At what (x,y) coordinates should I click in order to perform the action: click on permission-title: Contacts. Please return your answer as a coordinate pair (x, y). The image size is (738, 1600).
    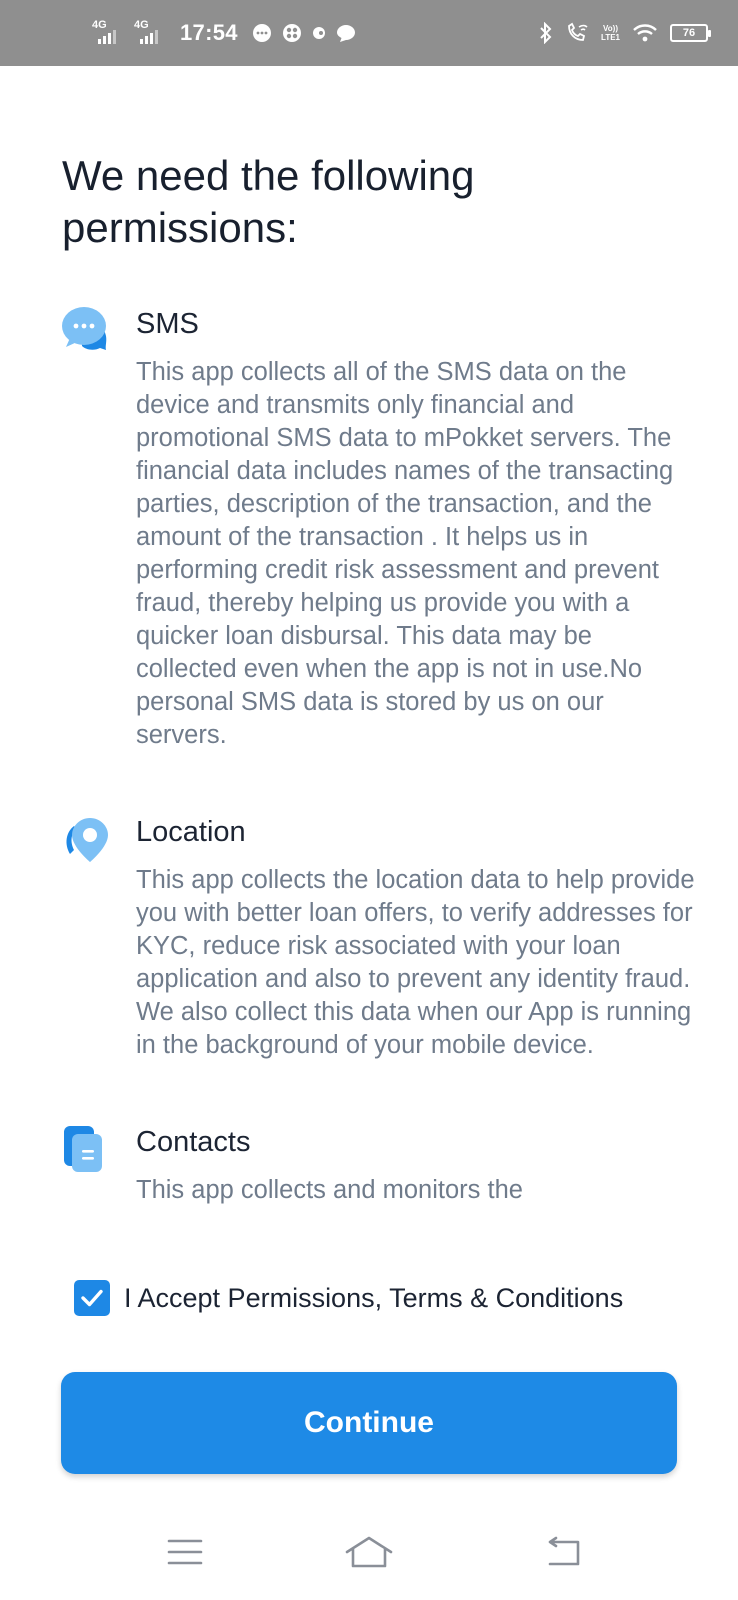
    Looking at the image, I should click on (193, 1142).